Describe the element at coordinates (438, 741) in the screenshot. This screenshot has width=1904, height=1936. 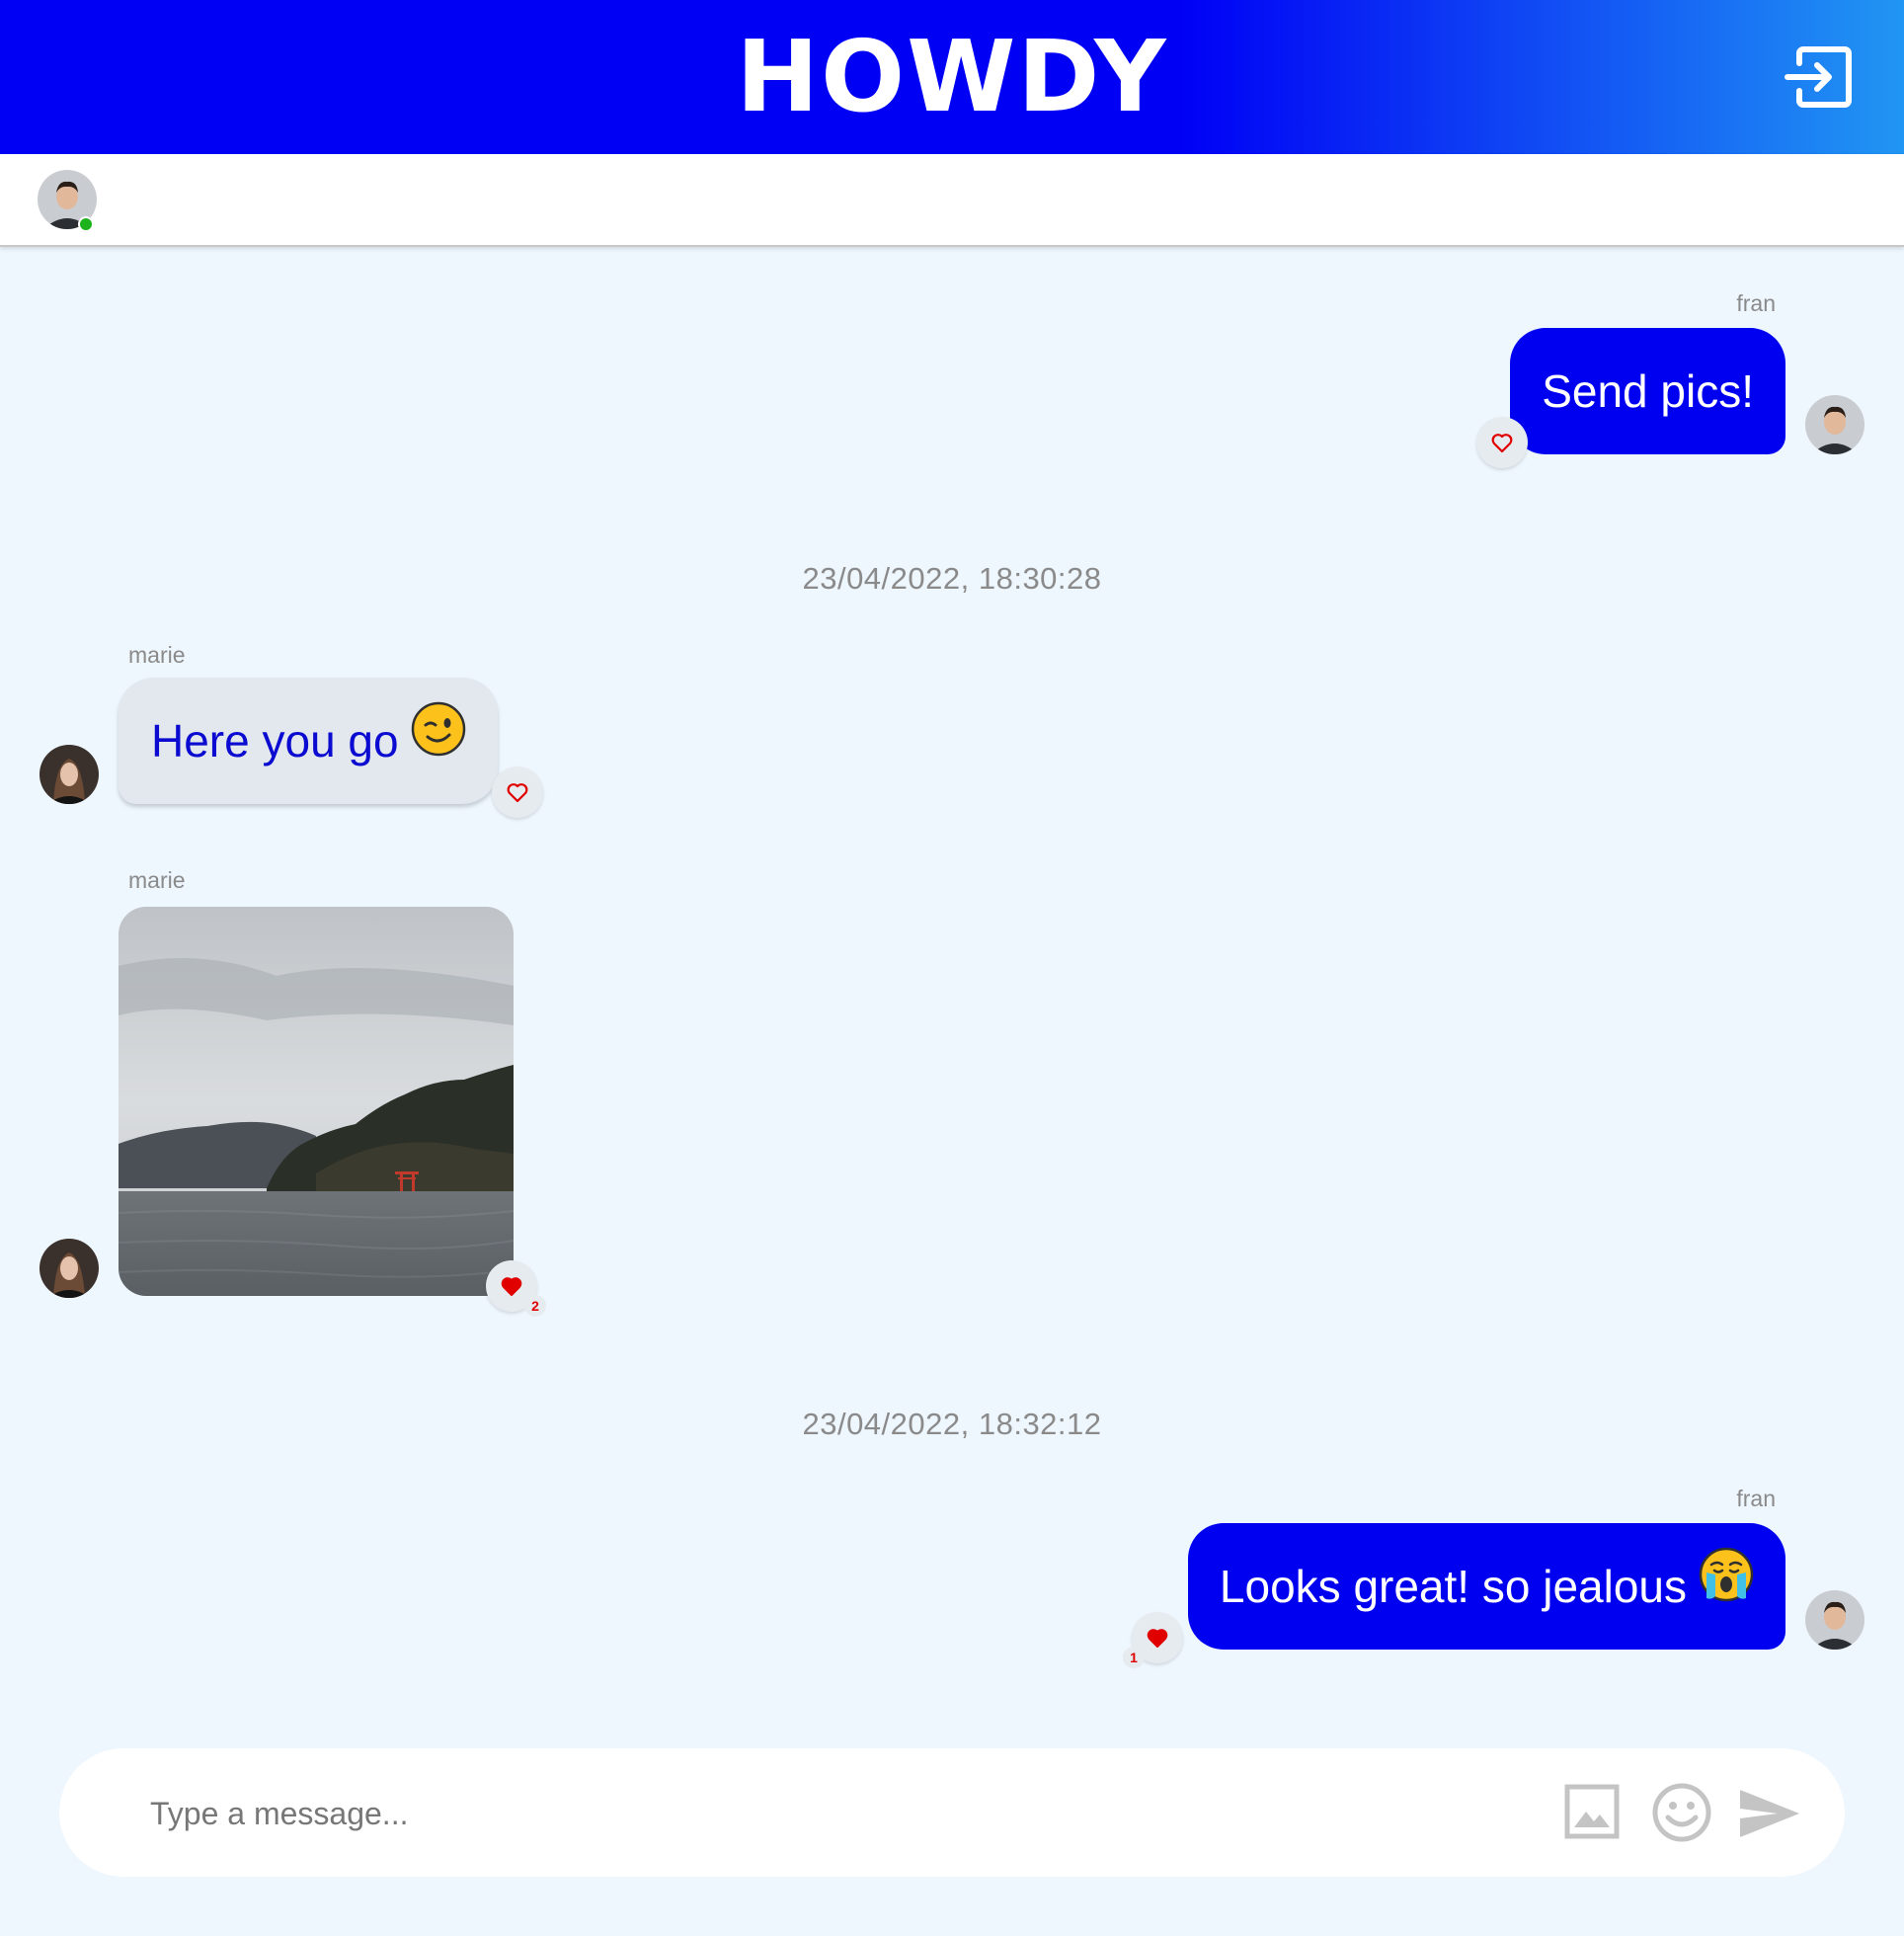
I see `winking-face-emoji` at that location.